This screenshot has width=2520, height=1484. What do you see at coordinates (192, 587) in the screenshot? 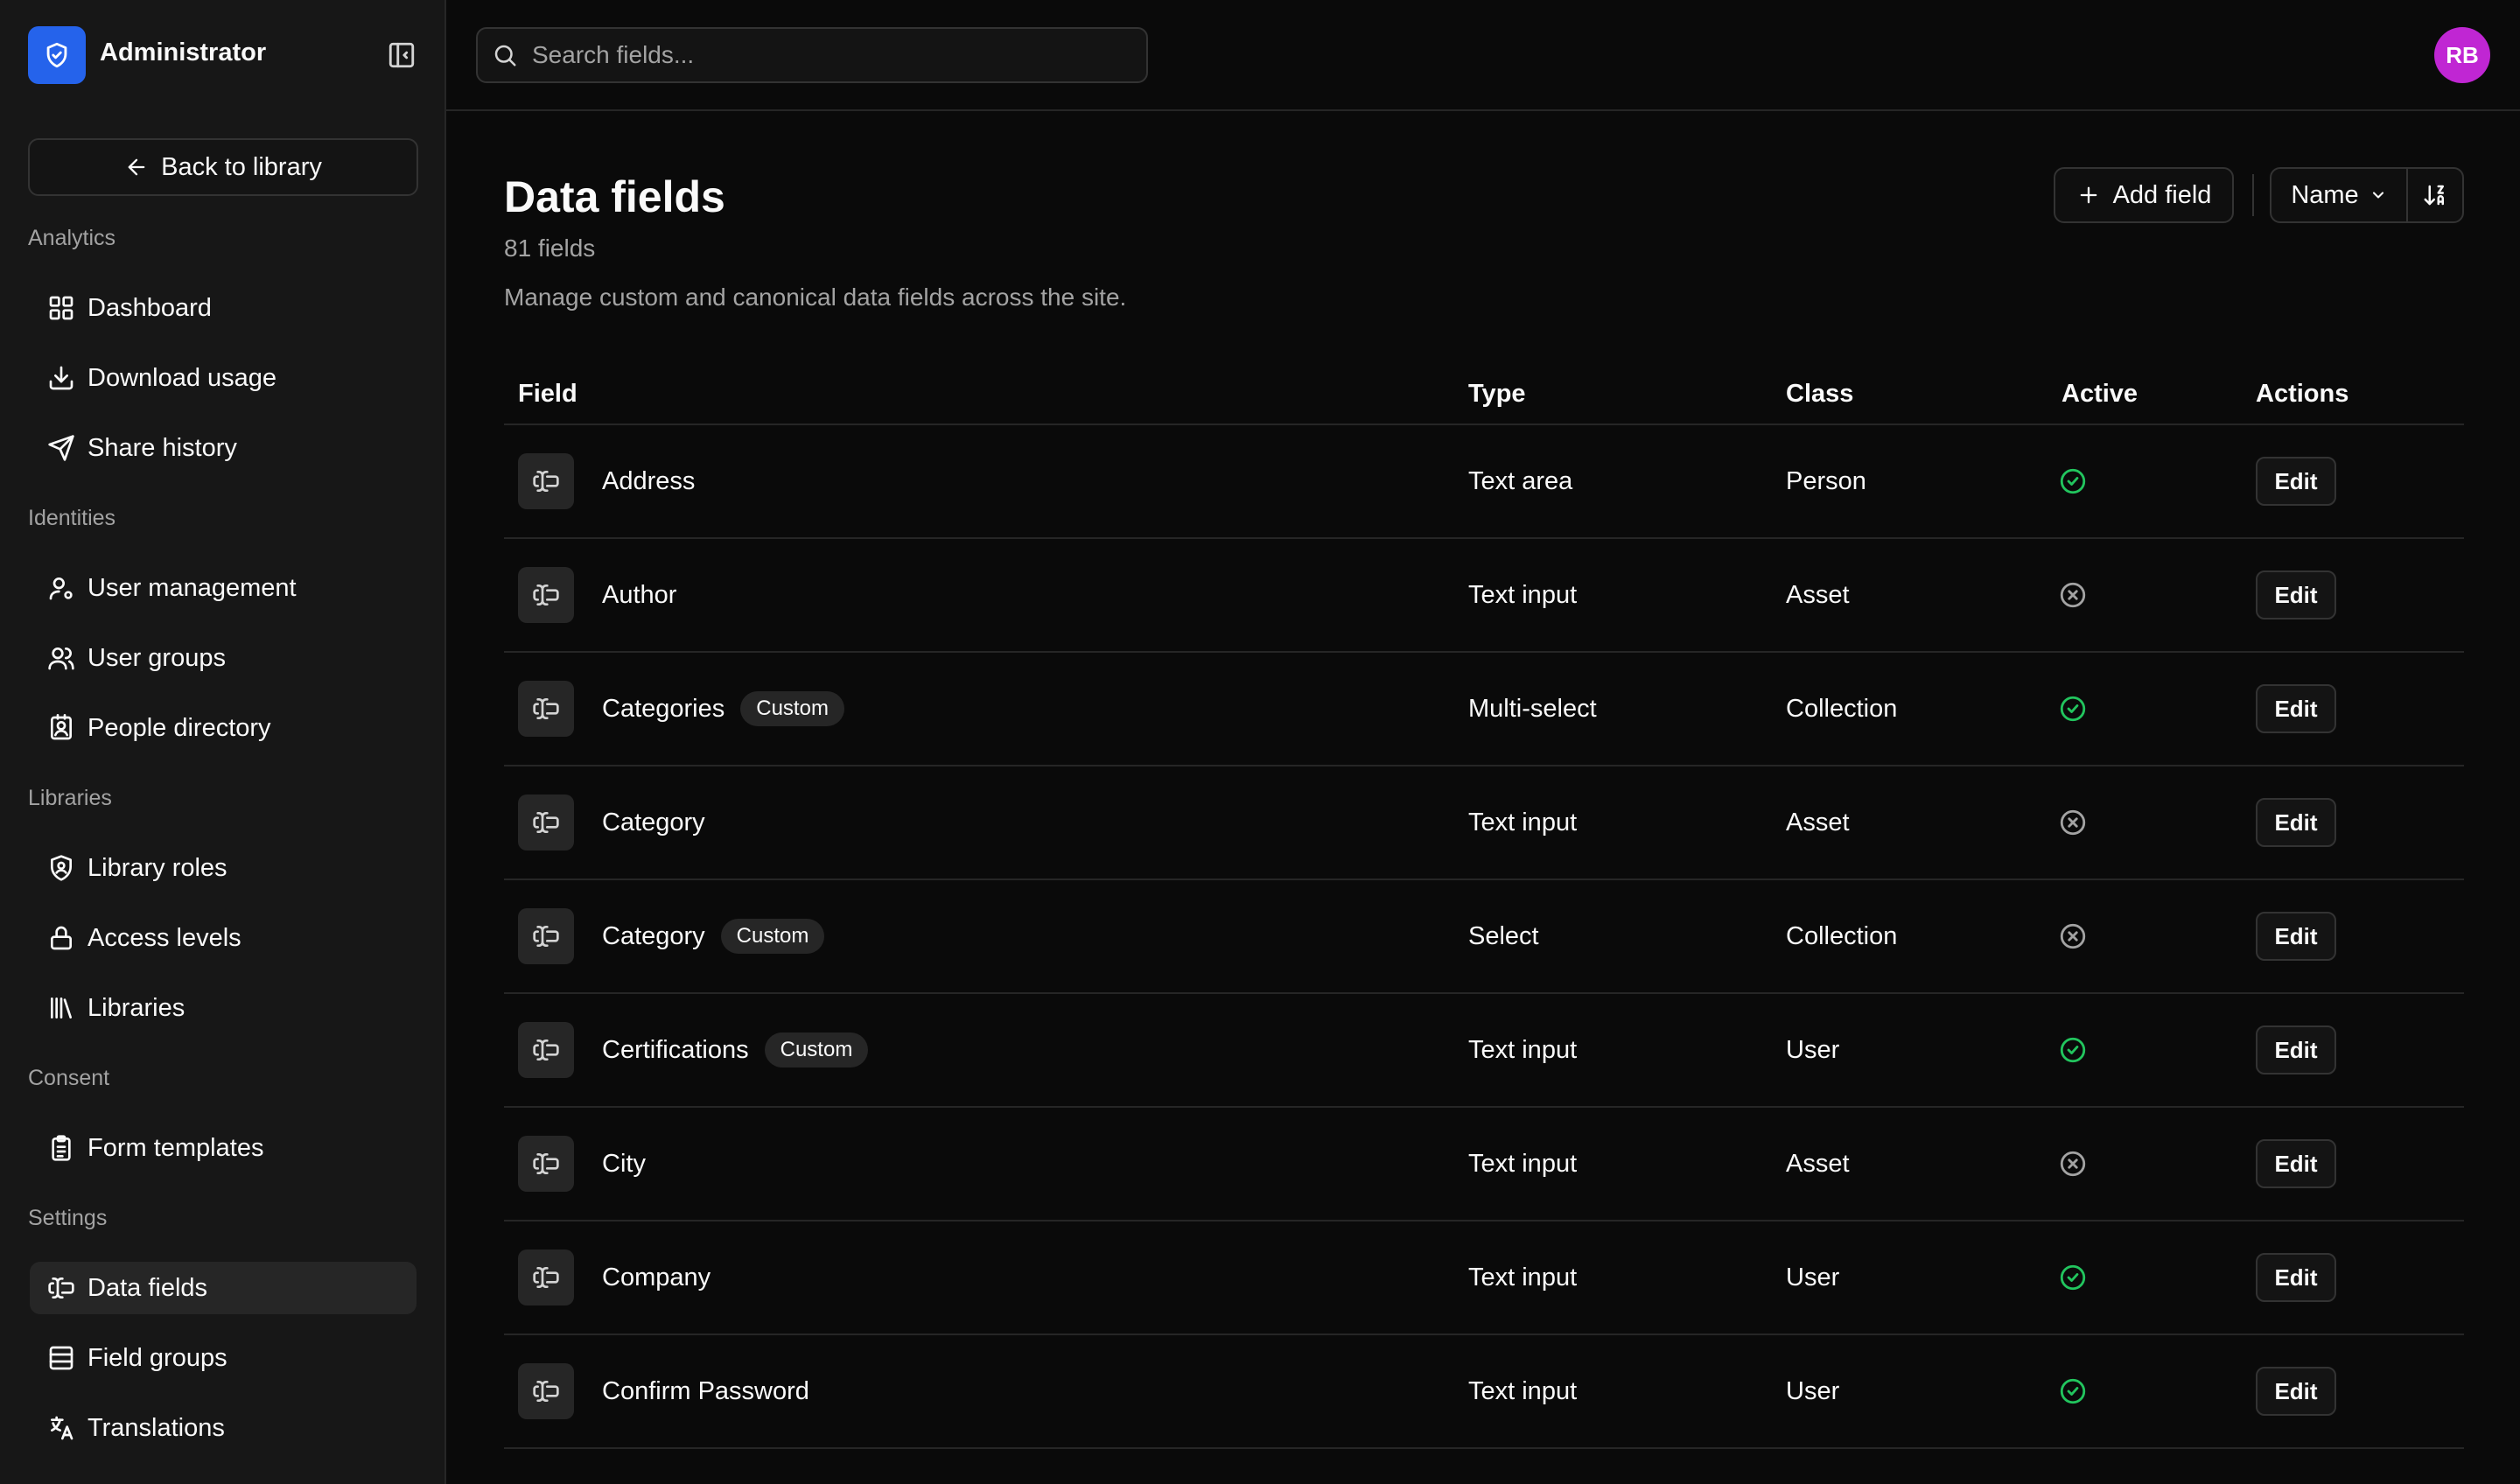
I see `sidebar-item-label: User management` at bounding box center [192, 587].